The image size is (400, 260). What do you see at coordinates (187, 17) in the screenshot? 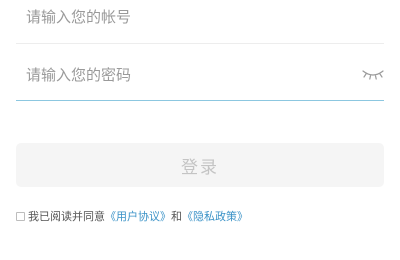
I see `account-input` at bounding box center [187, 17].